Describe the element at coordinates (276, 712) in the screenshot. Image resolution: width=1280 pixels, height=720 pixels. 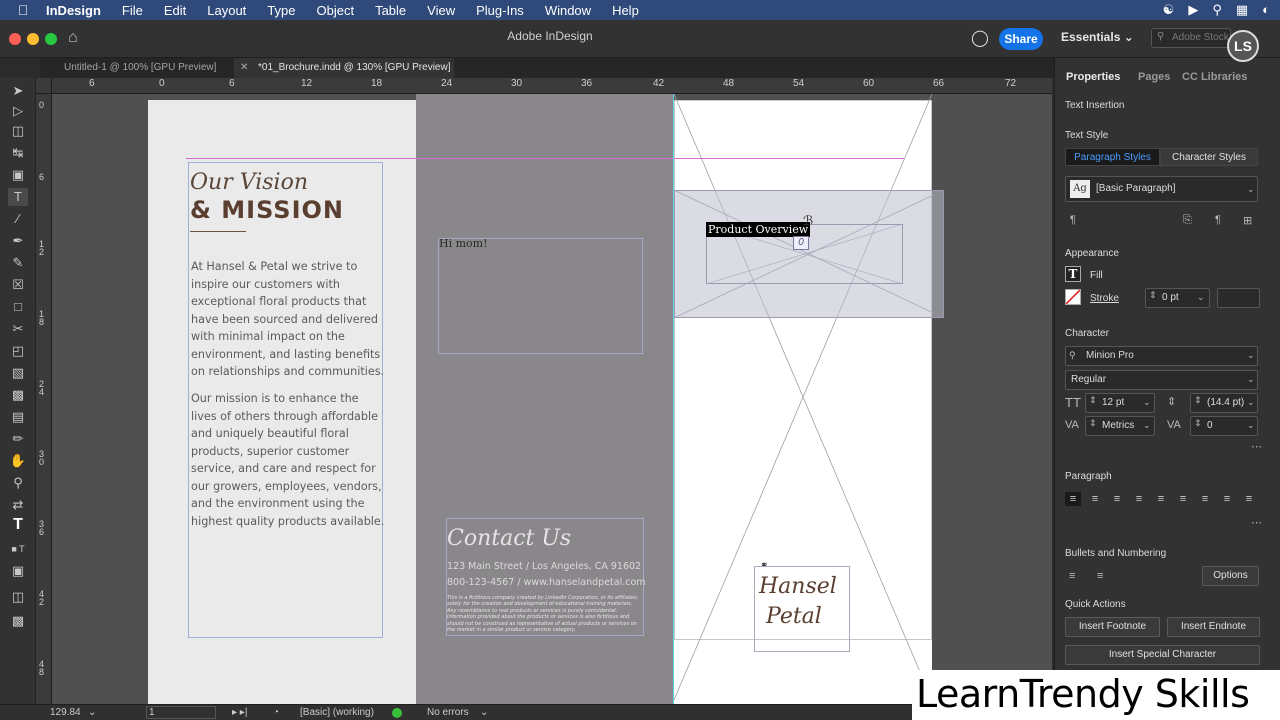
I see `sync-icon: ◔` at that location.